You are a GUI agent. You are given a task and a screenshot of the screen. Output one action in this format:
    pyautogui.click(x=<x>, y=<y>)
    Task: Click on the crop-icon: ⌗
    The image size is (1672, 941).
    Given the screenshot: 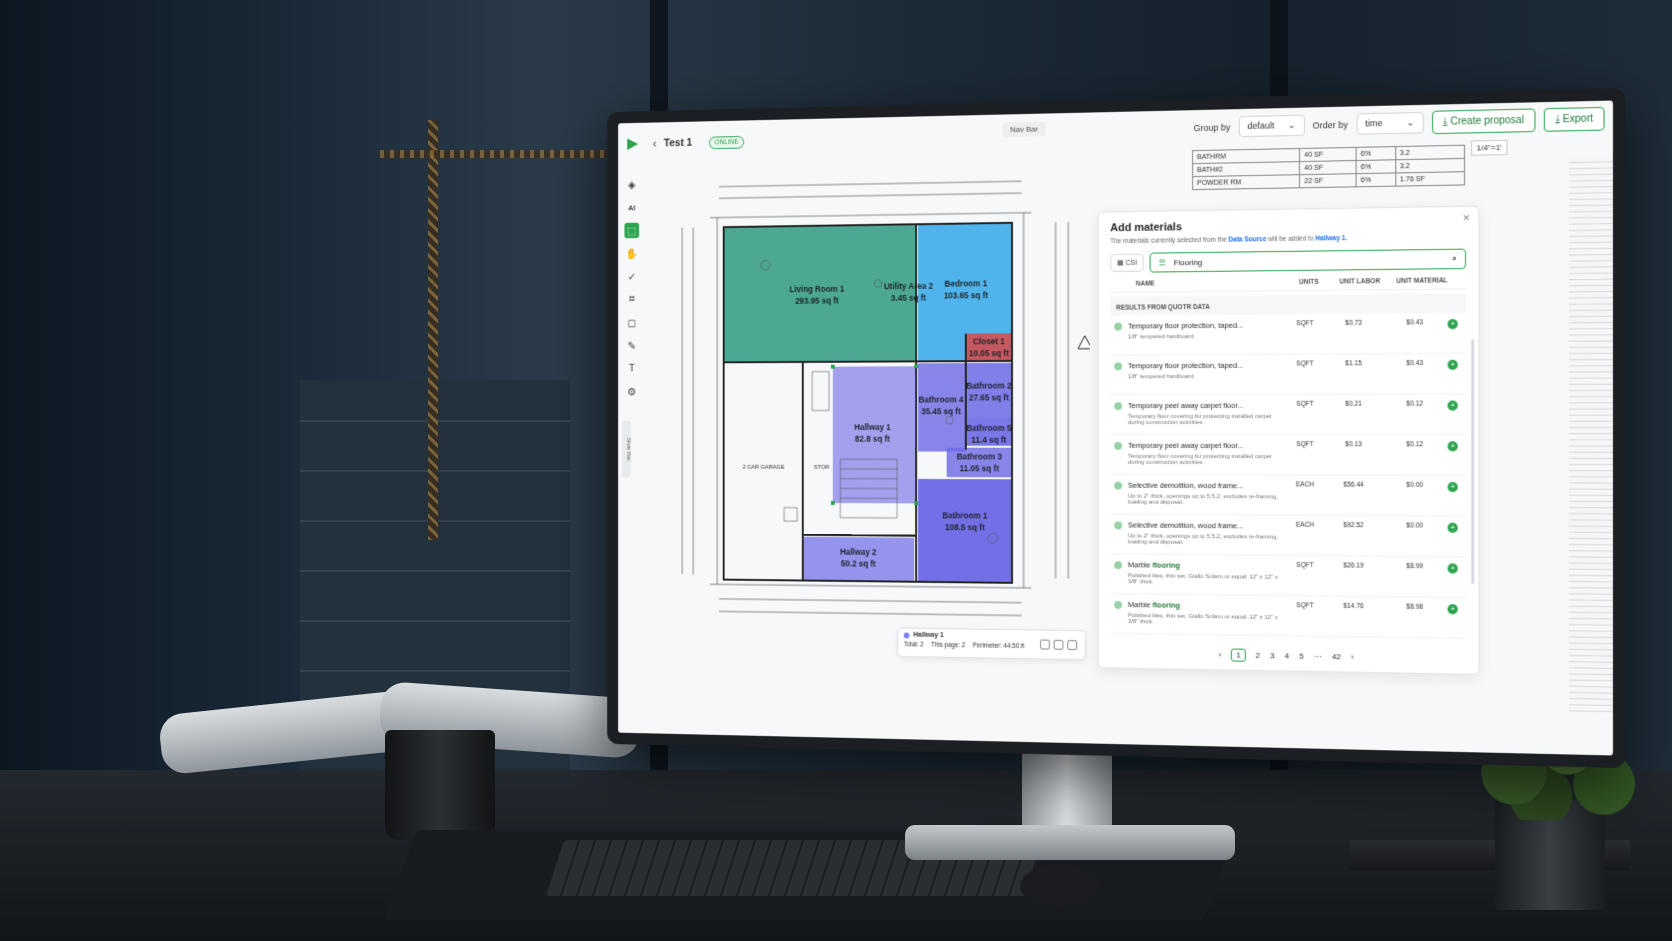 What is the action you would take?
    pyautogui.click(x=631, y=299)
    